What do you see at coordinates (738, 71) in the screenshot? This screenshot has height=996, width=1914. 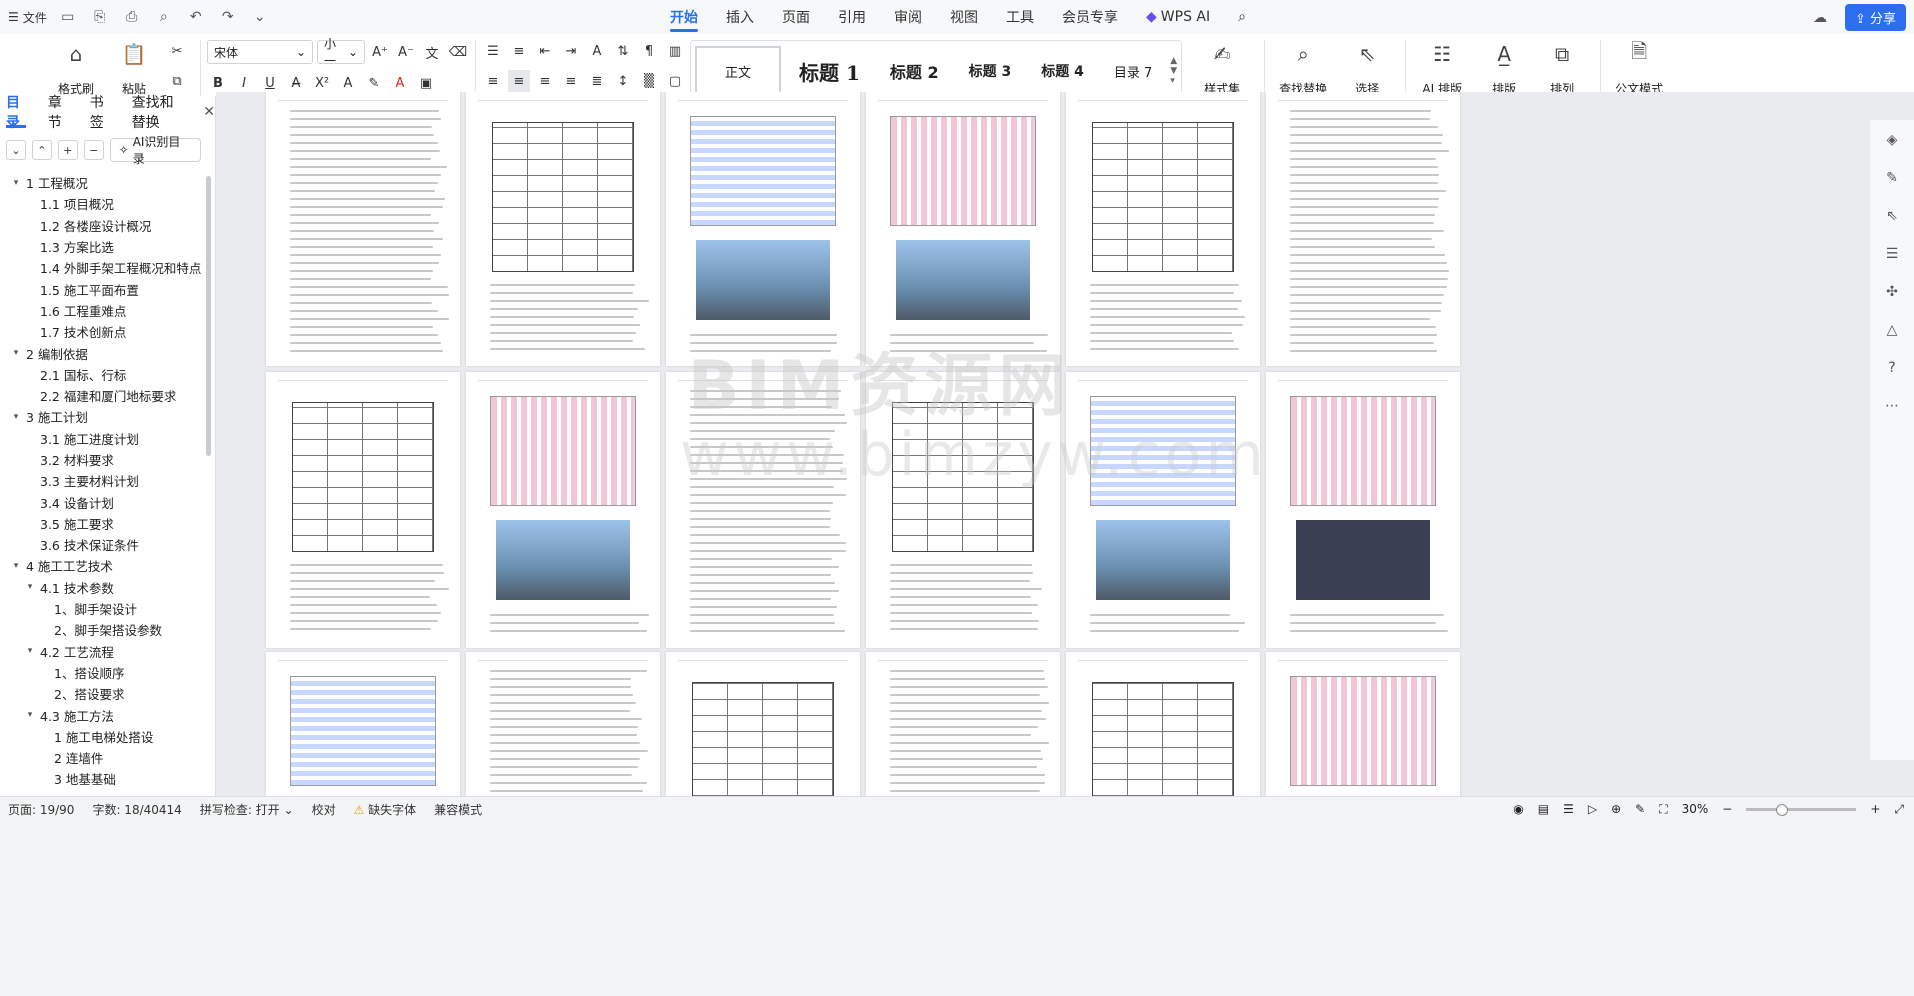 I see `style-normal: 正文` at bounding box center [738, 71].